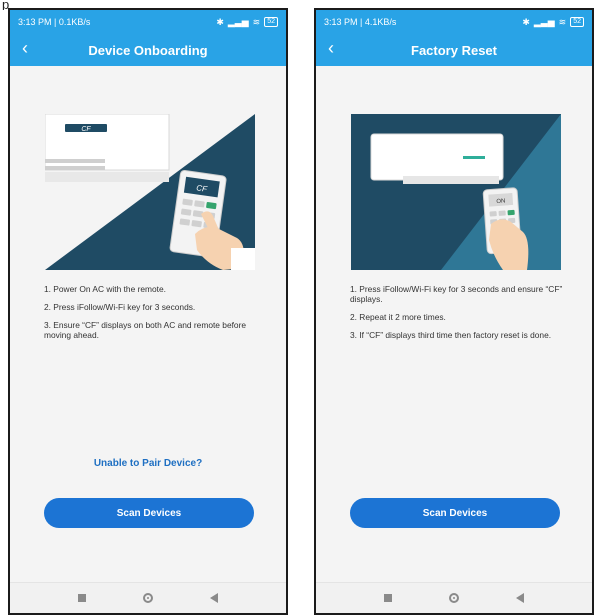 The image size is (597, 615). I want to click on page-title: Device Onboarding, so click(148, 50).